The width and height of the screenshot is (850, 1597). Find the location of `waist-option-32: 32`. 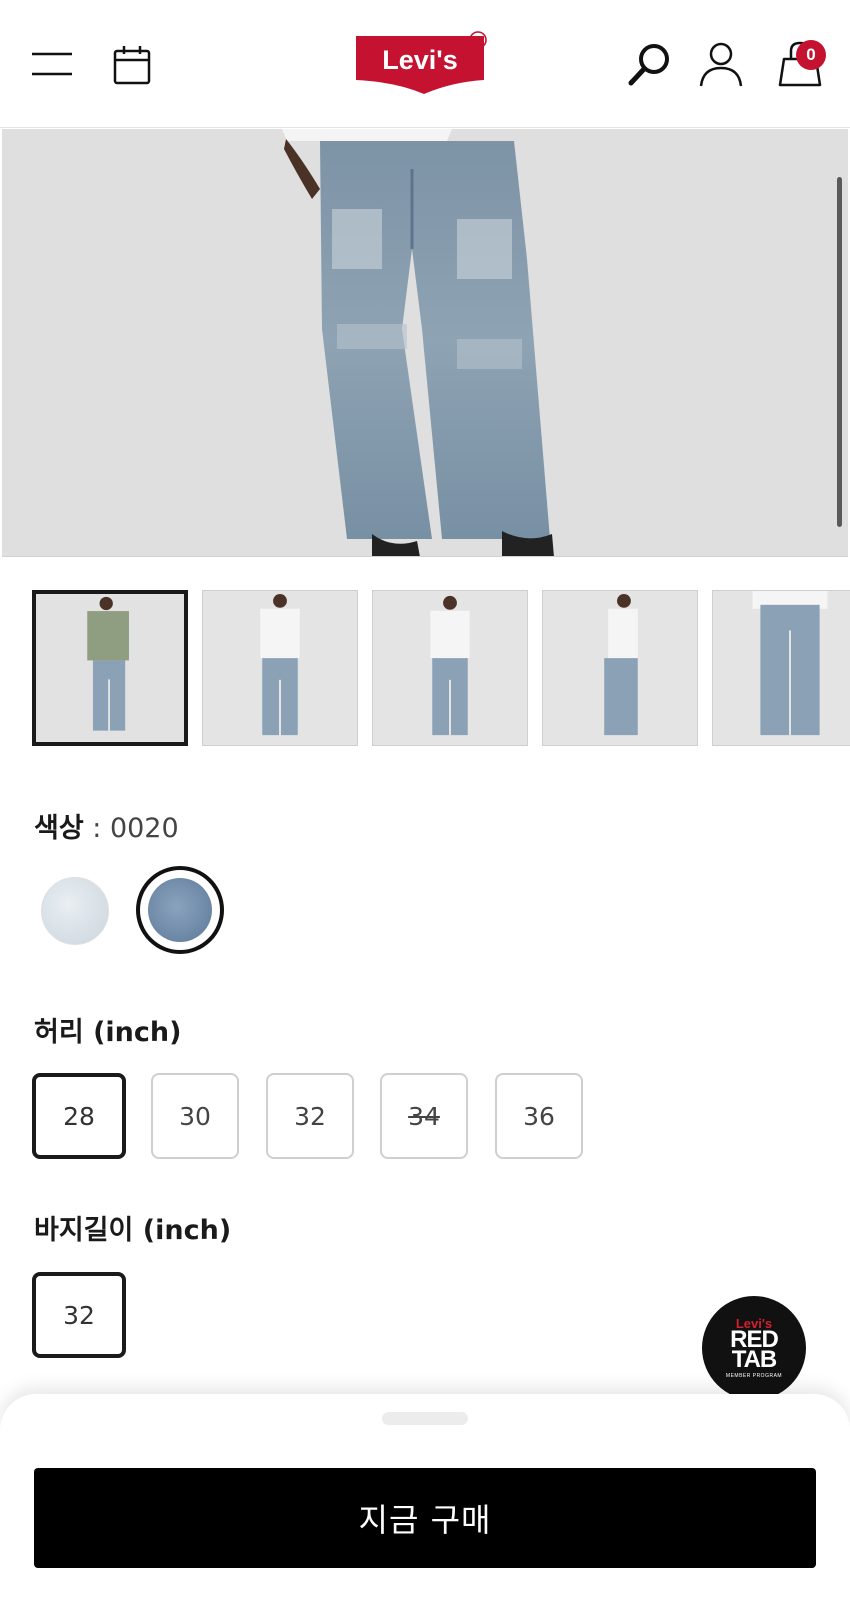

waist-option-32: 32 is located at coordinates (310, 1116).